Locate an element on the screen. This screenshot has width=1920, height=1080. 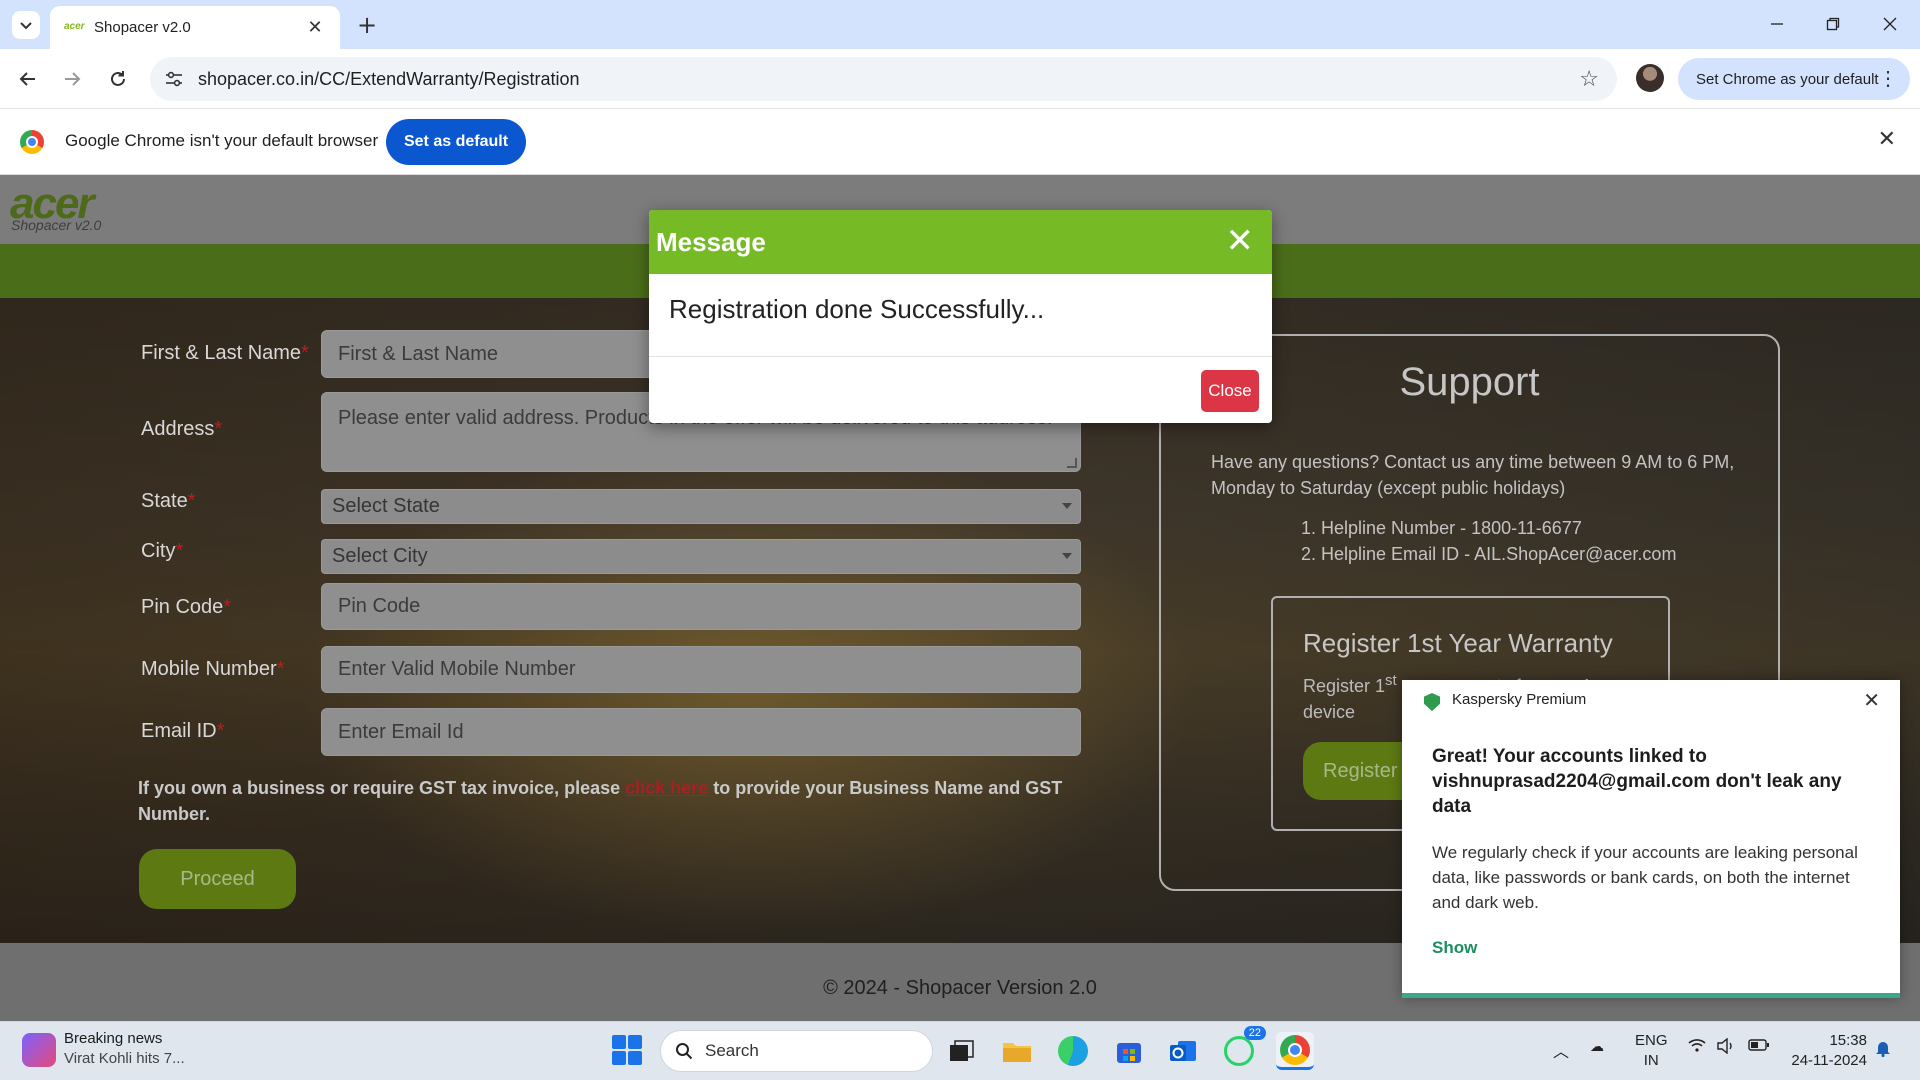
site-info-icon is located at coordinates (174, 79).